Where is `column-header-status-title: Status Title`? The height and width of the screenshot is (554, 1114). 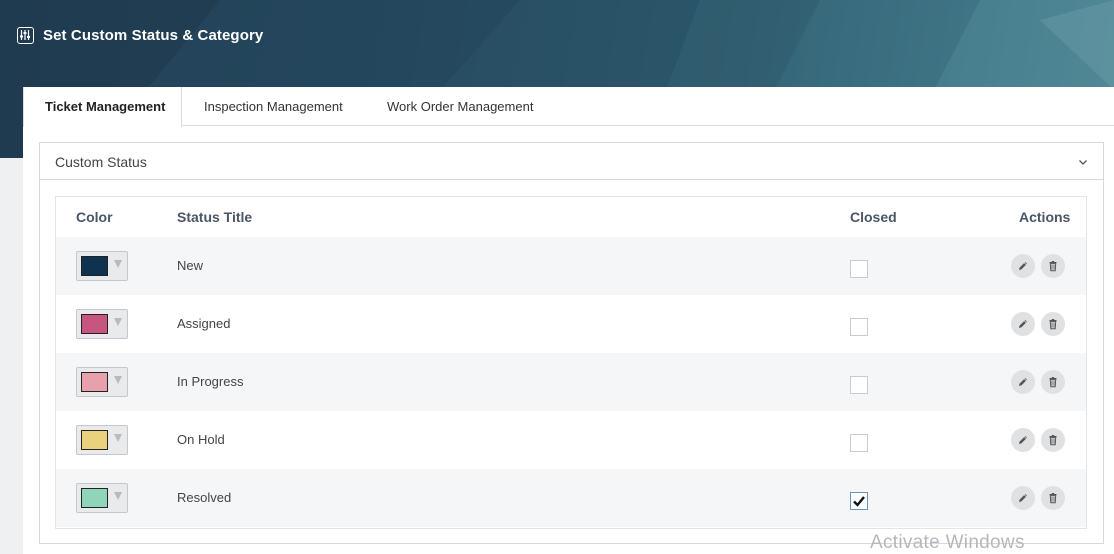 column-header-status-title: Status Title is located at coordinates (215, 217).